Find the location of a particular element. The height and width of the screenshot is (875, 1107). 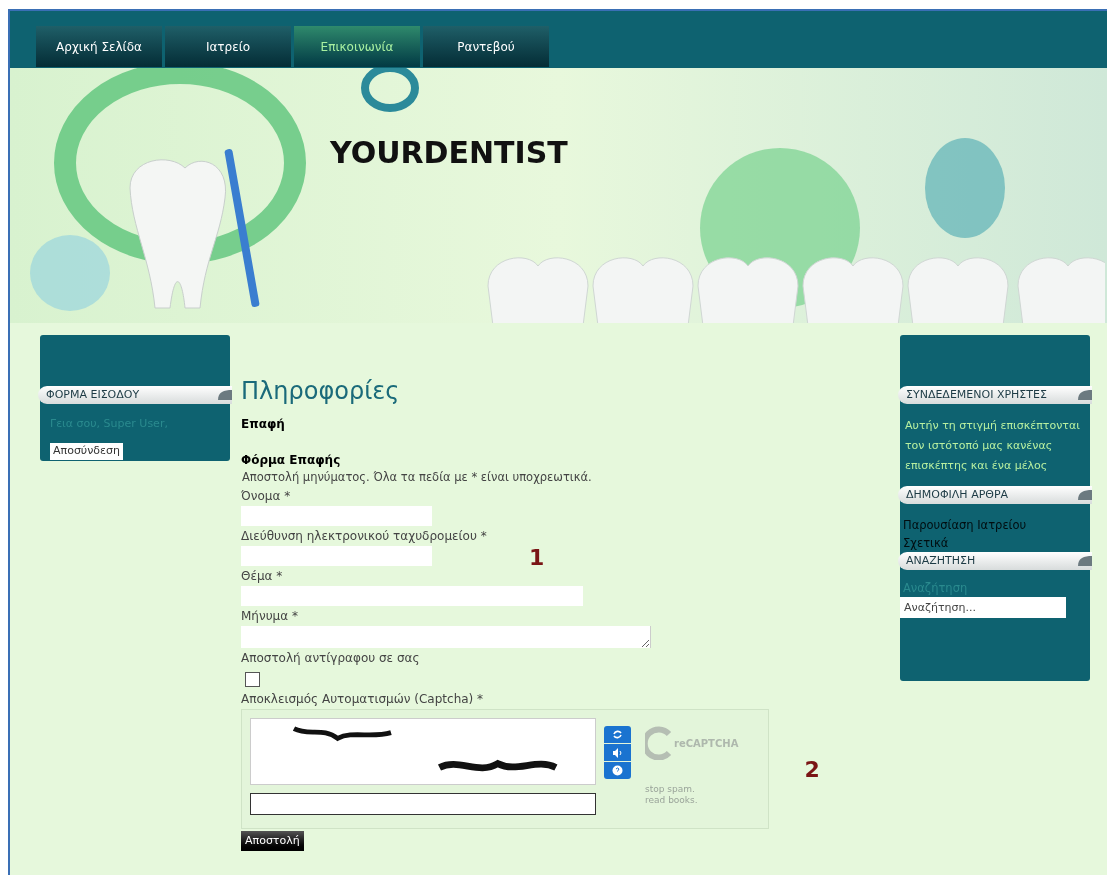

field-label: Αποστολή αντίγραφου σε σας is located at coordinates (330, 659).